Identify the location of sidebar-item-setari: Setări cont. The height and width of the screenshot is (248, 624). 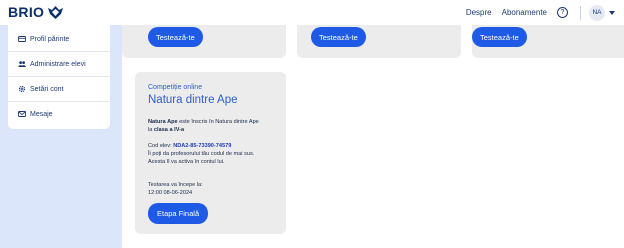
(40, 89).